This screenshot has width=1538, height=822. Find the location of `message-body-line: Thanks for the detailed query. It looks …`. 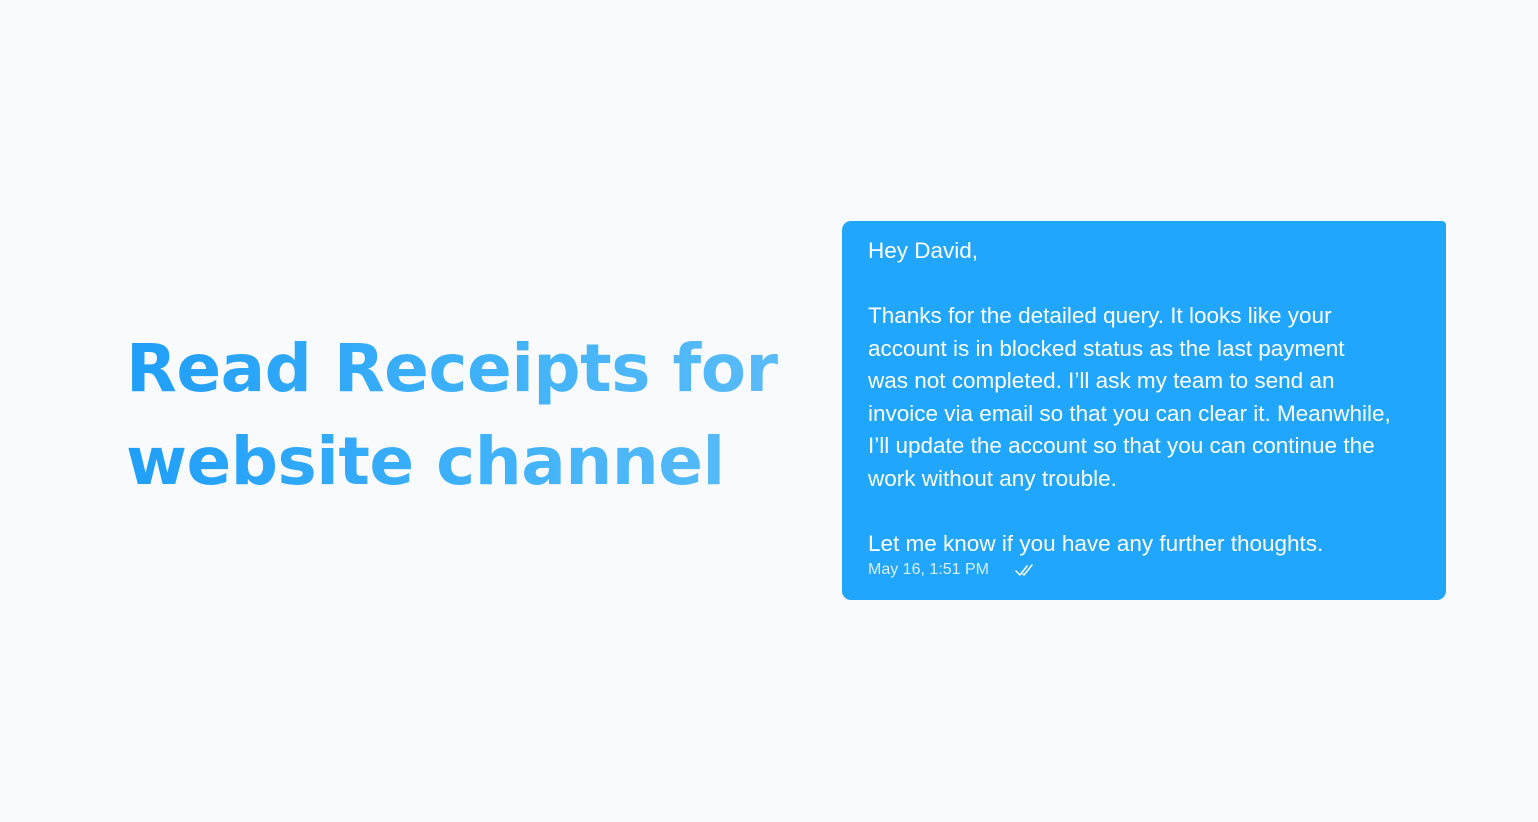

message-body-line: Thanks for the detailed query. It looks … is located at coordinates (1100, 315).